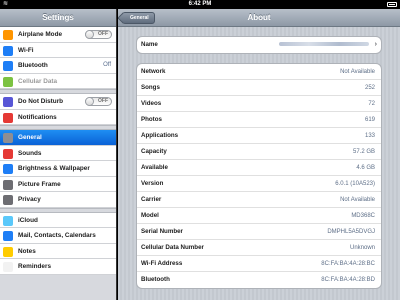  I want to click on sidebar-item-picture-frame: Picture Frame, so click(58, 184).